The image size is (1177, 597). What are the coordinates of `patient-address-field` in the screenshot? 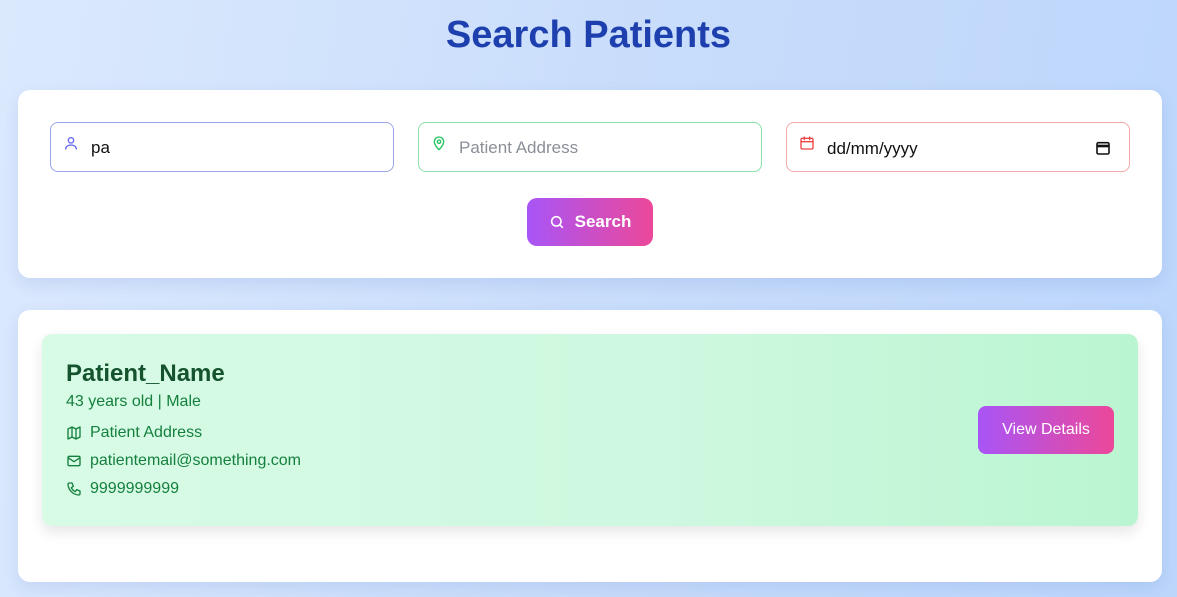 It's located at (590, 147).